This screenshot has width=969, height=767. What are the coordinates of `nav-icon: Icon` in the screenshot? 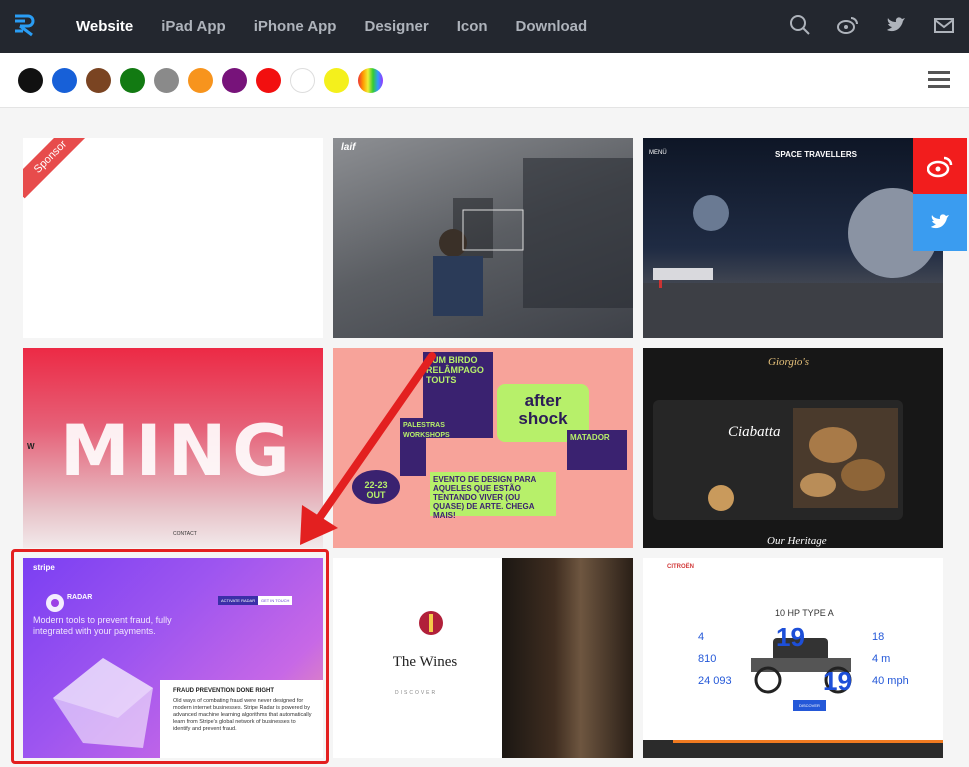 It's located at (472, 26).